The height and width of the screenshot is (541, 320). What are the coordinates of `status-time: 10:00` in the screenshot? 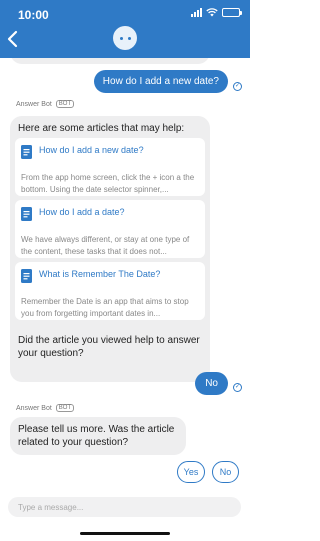 It's located at (33, 15).